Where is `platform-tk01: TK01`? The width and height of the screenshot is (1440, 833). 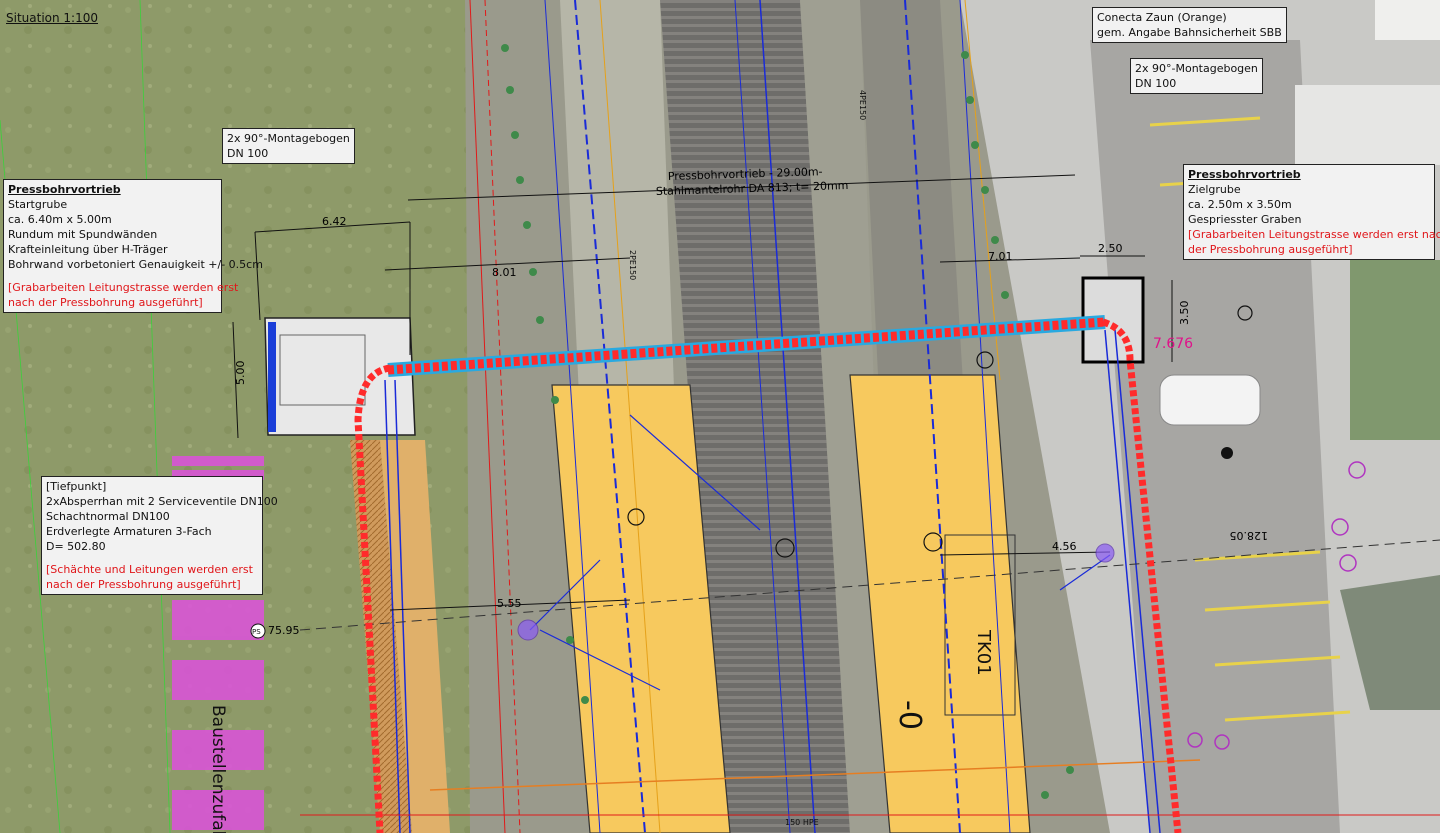 platform-tk01: TK01 is located at coordinates (983, 652).